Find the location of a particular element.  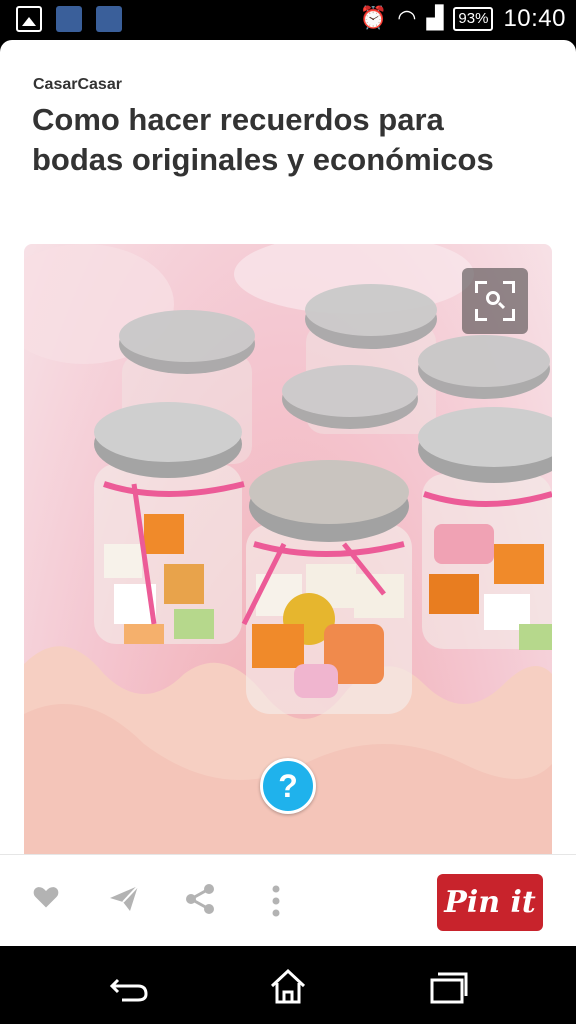

share-icon is located at coordinates (200, 901).